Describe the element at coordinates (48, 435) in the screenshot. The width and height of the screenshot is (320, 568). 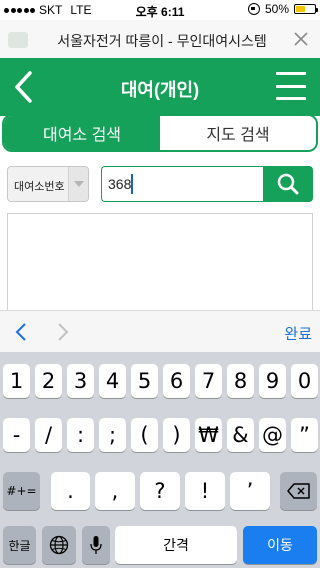
I see `key-slash: /` at that location.